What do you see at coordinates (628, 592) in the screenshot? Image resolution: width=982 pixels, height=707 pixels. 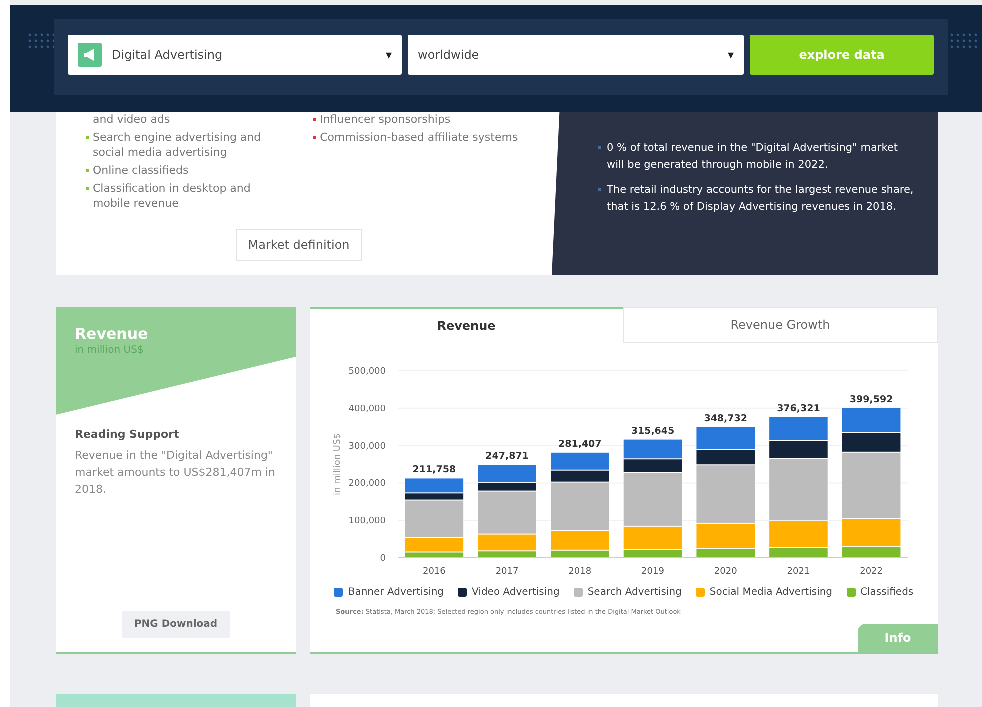 I see `legend-item: Search Advertising` at bounding box center [628, 592].